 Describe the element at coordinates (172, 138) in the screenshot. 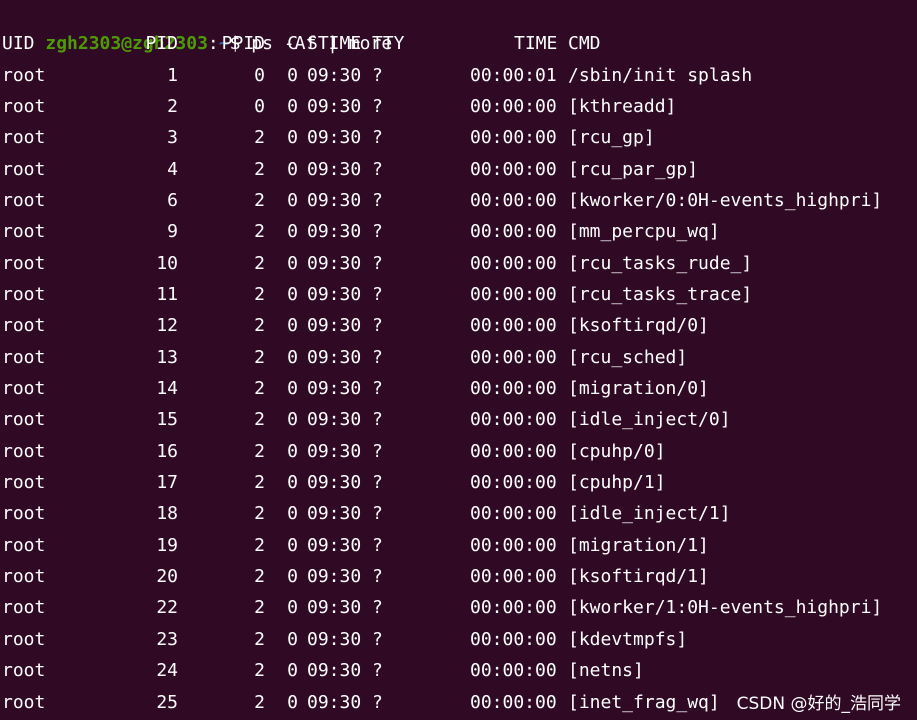

I see `cell-pid: 3` at that location.